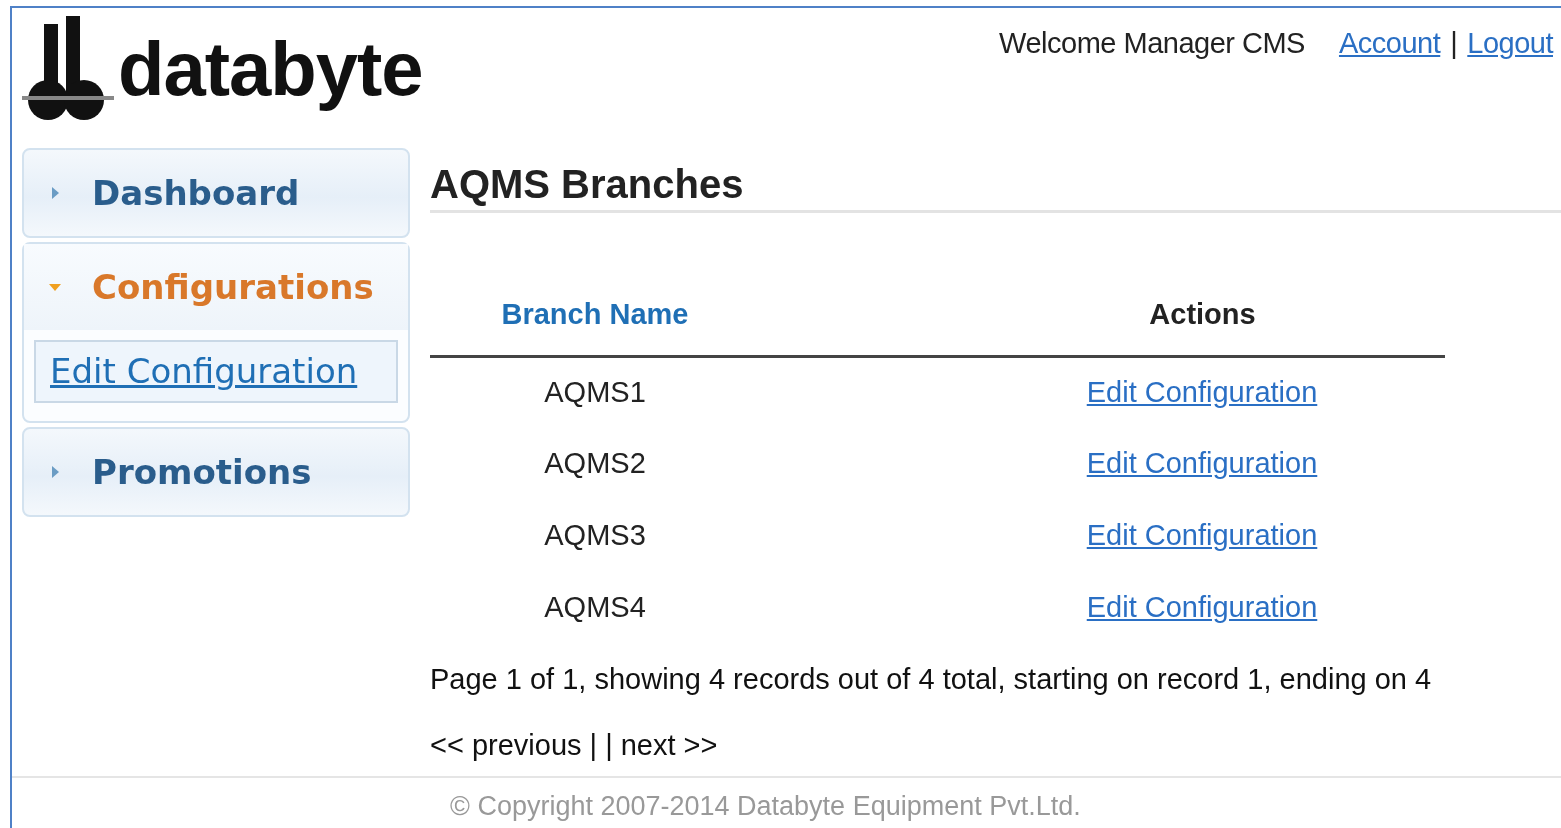 The height and width of the screenshot is (828, 1561). What do you see at coordinates (216, 287) in the screenshot?
I see `sidebar-item: Configurations` at bounding box center [216, 287].